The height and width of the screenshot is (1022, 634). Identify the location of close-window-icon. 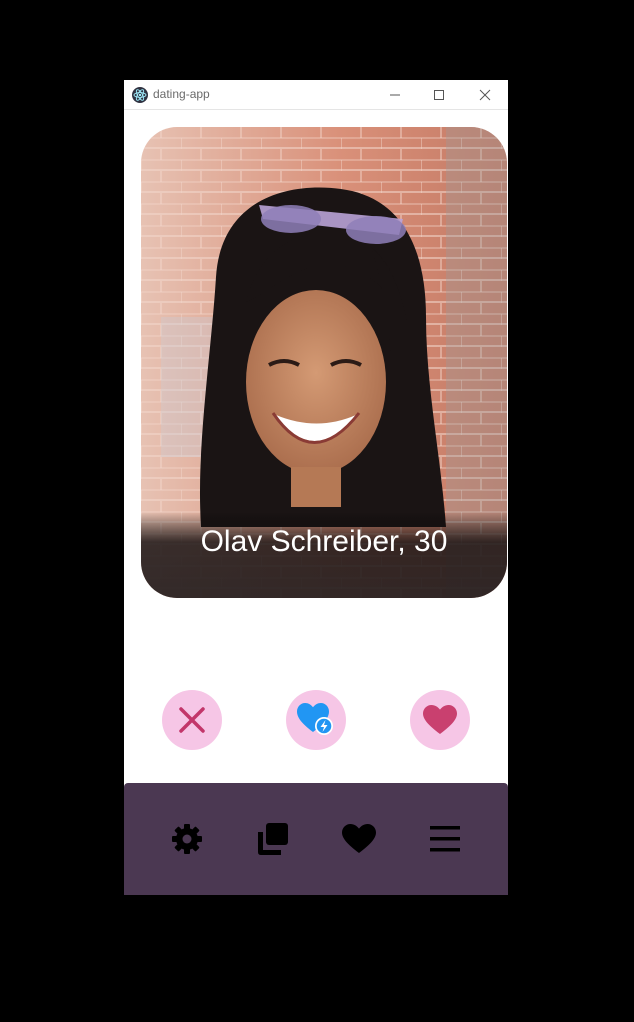
(485, 95).